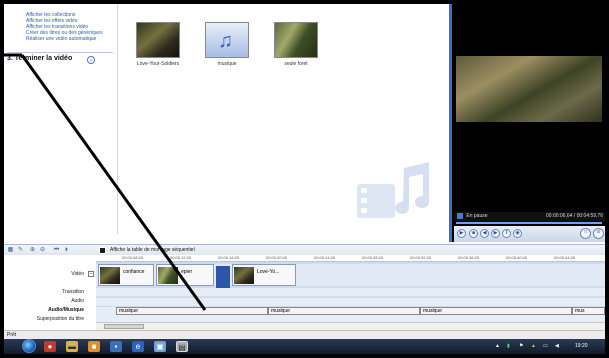 The height and width of the screenshot is (358, 609). Describe the element at coordinates (133, 257) in the screenshot. I see `ruler-tick: 00:00:08,00` at that location.